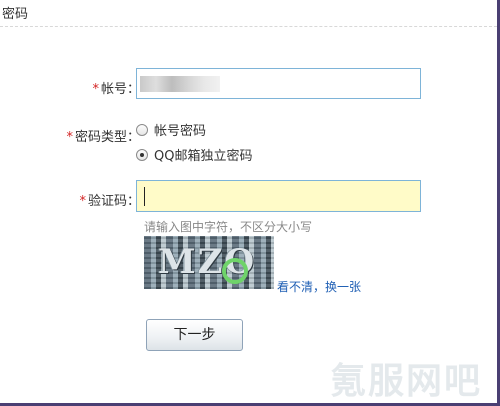  Describe the element at coordinates (15, 14) in the screenshot. I see `page-title: 密码` at that location.